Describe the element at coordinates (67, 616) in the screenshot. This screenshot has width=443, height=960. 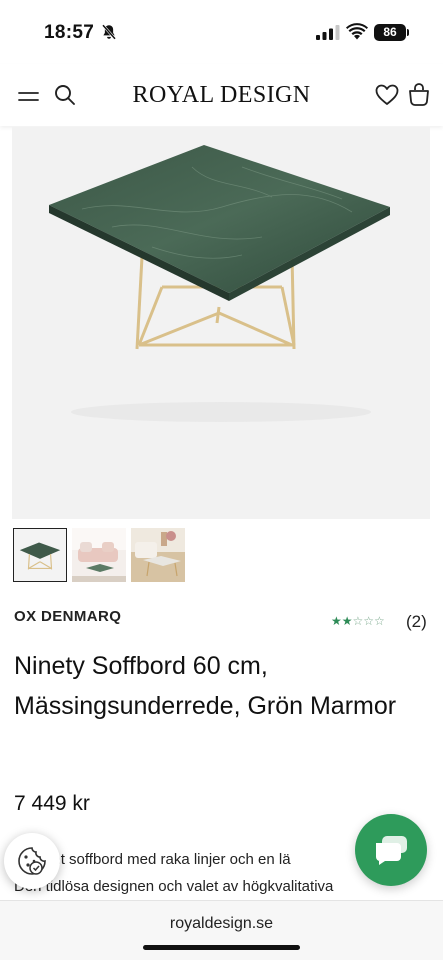
I see `brand-name: OX DENMARQ` at that location.